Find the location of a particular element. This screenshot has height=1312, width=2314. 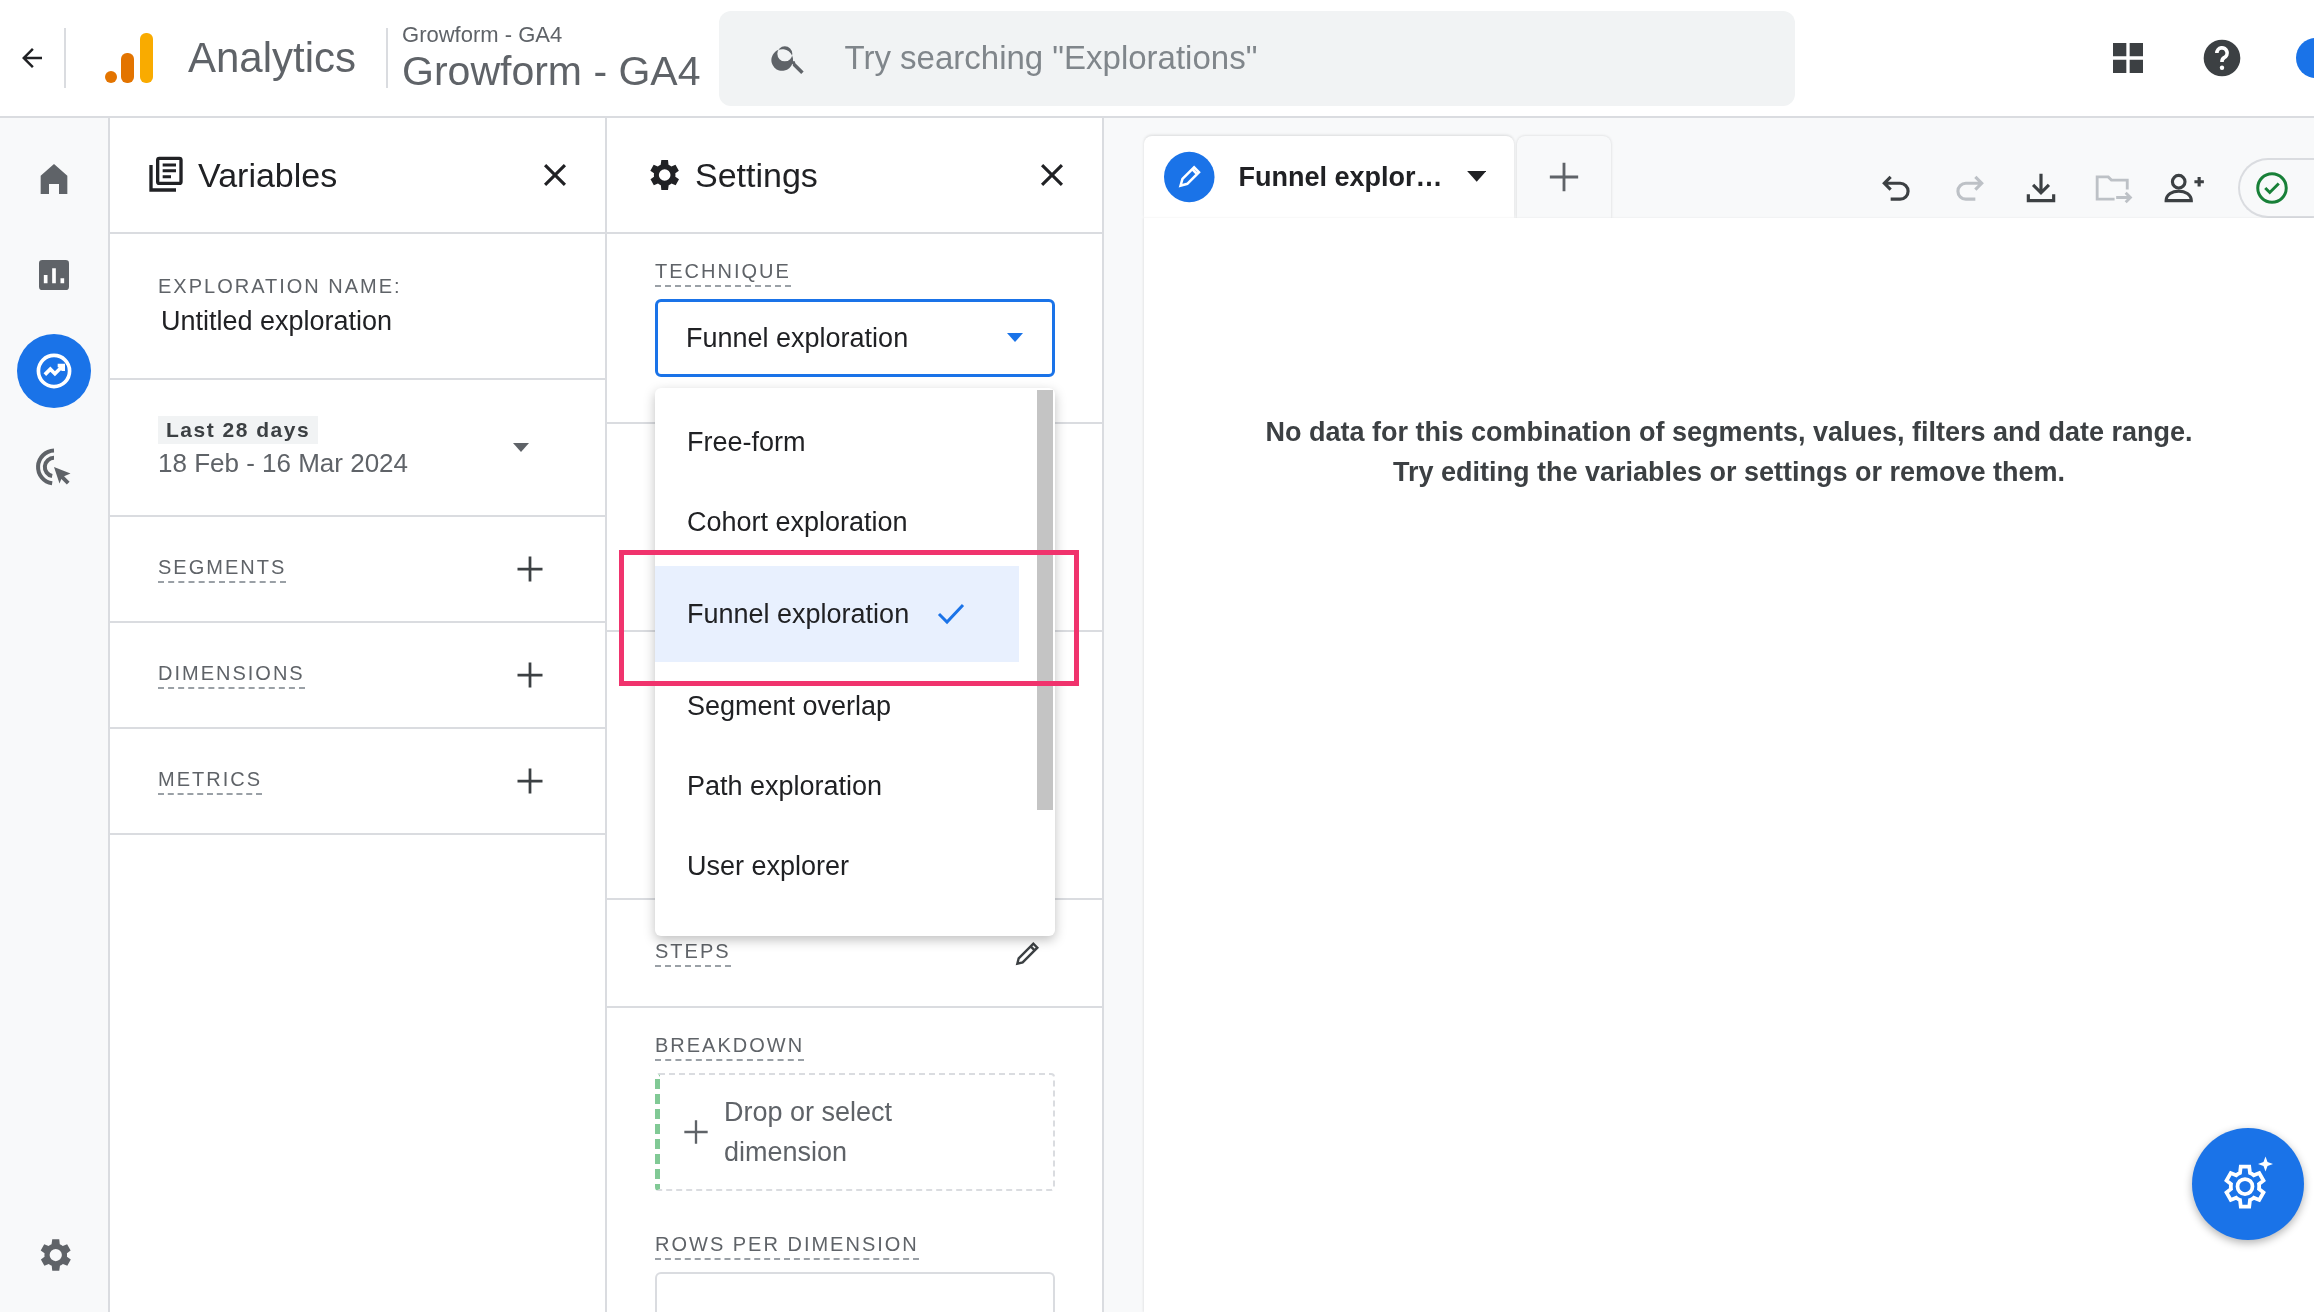

date-range-selector: Last 28 days 18 Feb - 16 Mar 2024 is located at coordinates (283, 447).